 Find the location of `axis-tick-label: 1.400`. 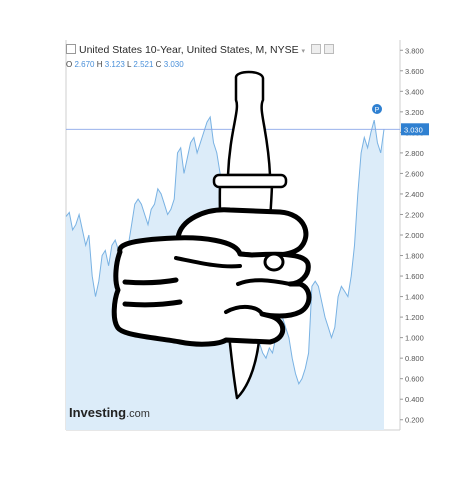

axis-tick-label: 1.400 is located at coordinates (414, 297).